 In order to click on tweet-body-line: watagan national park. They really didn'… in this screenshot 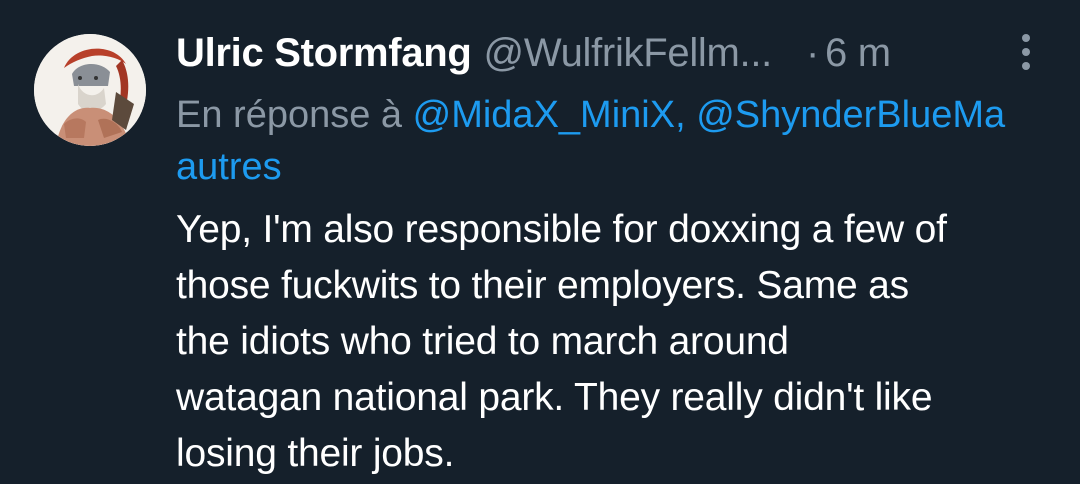, I will do `click(554, 397)`.